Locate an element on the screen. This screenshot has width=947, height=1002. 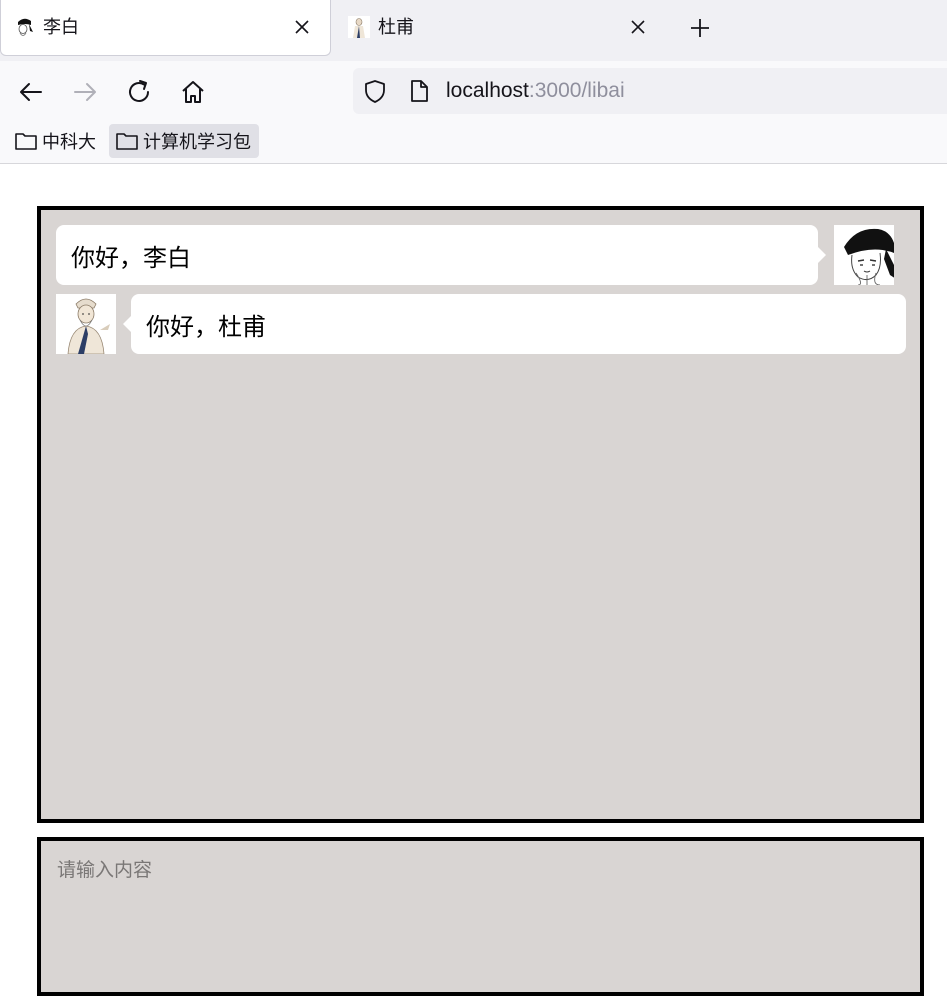
bookmark-label: 计算机学习包 is located at coordinates (197, 142).